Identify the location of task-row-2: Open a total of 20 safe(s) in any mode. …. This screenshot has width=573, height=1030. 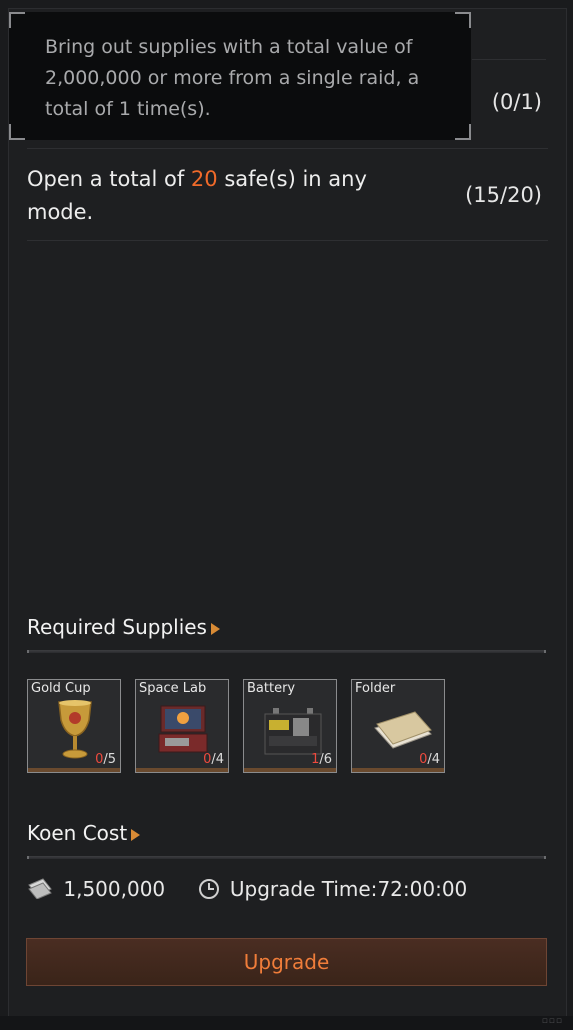
(287, 195).